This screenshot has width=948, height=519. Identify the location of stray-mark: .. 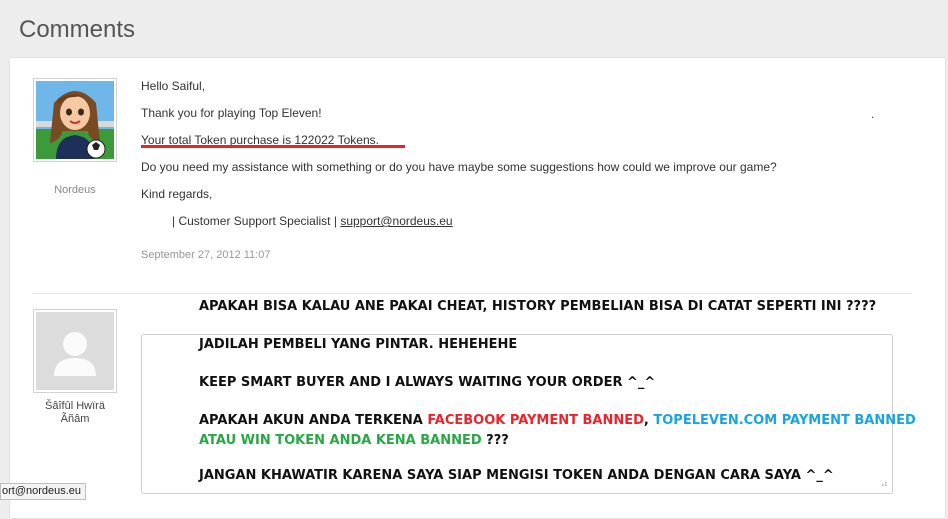
(873, 114).